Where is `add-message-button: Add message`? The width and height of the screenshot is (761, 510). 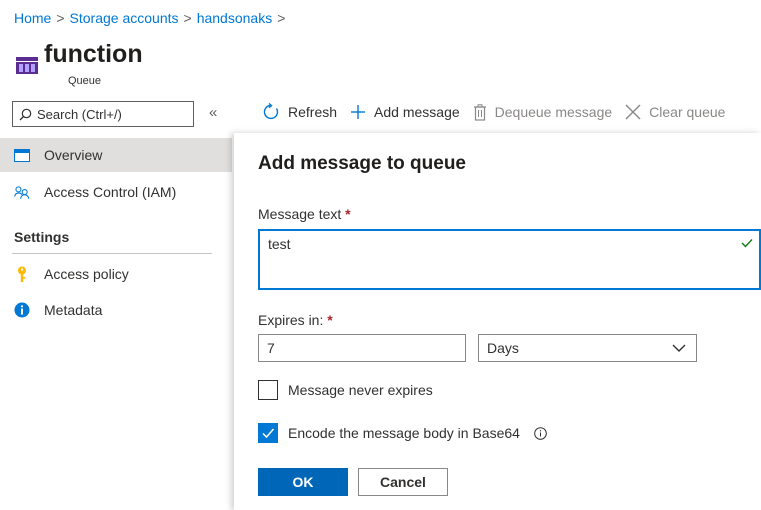 add-message-button: Add message is located at coordinates (405, 112).